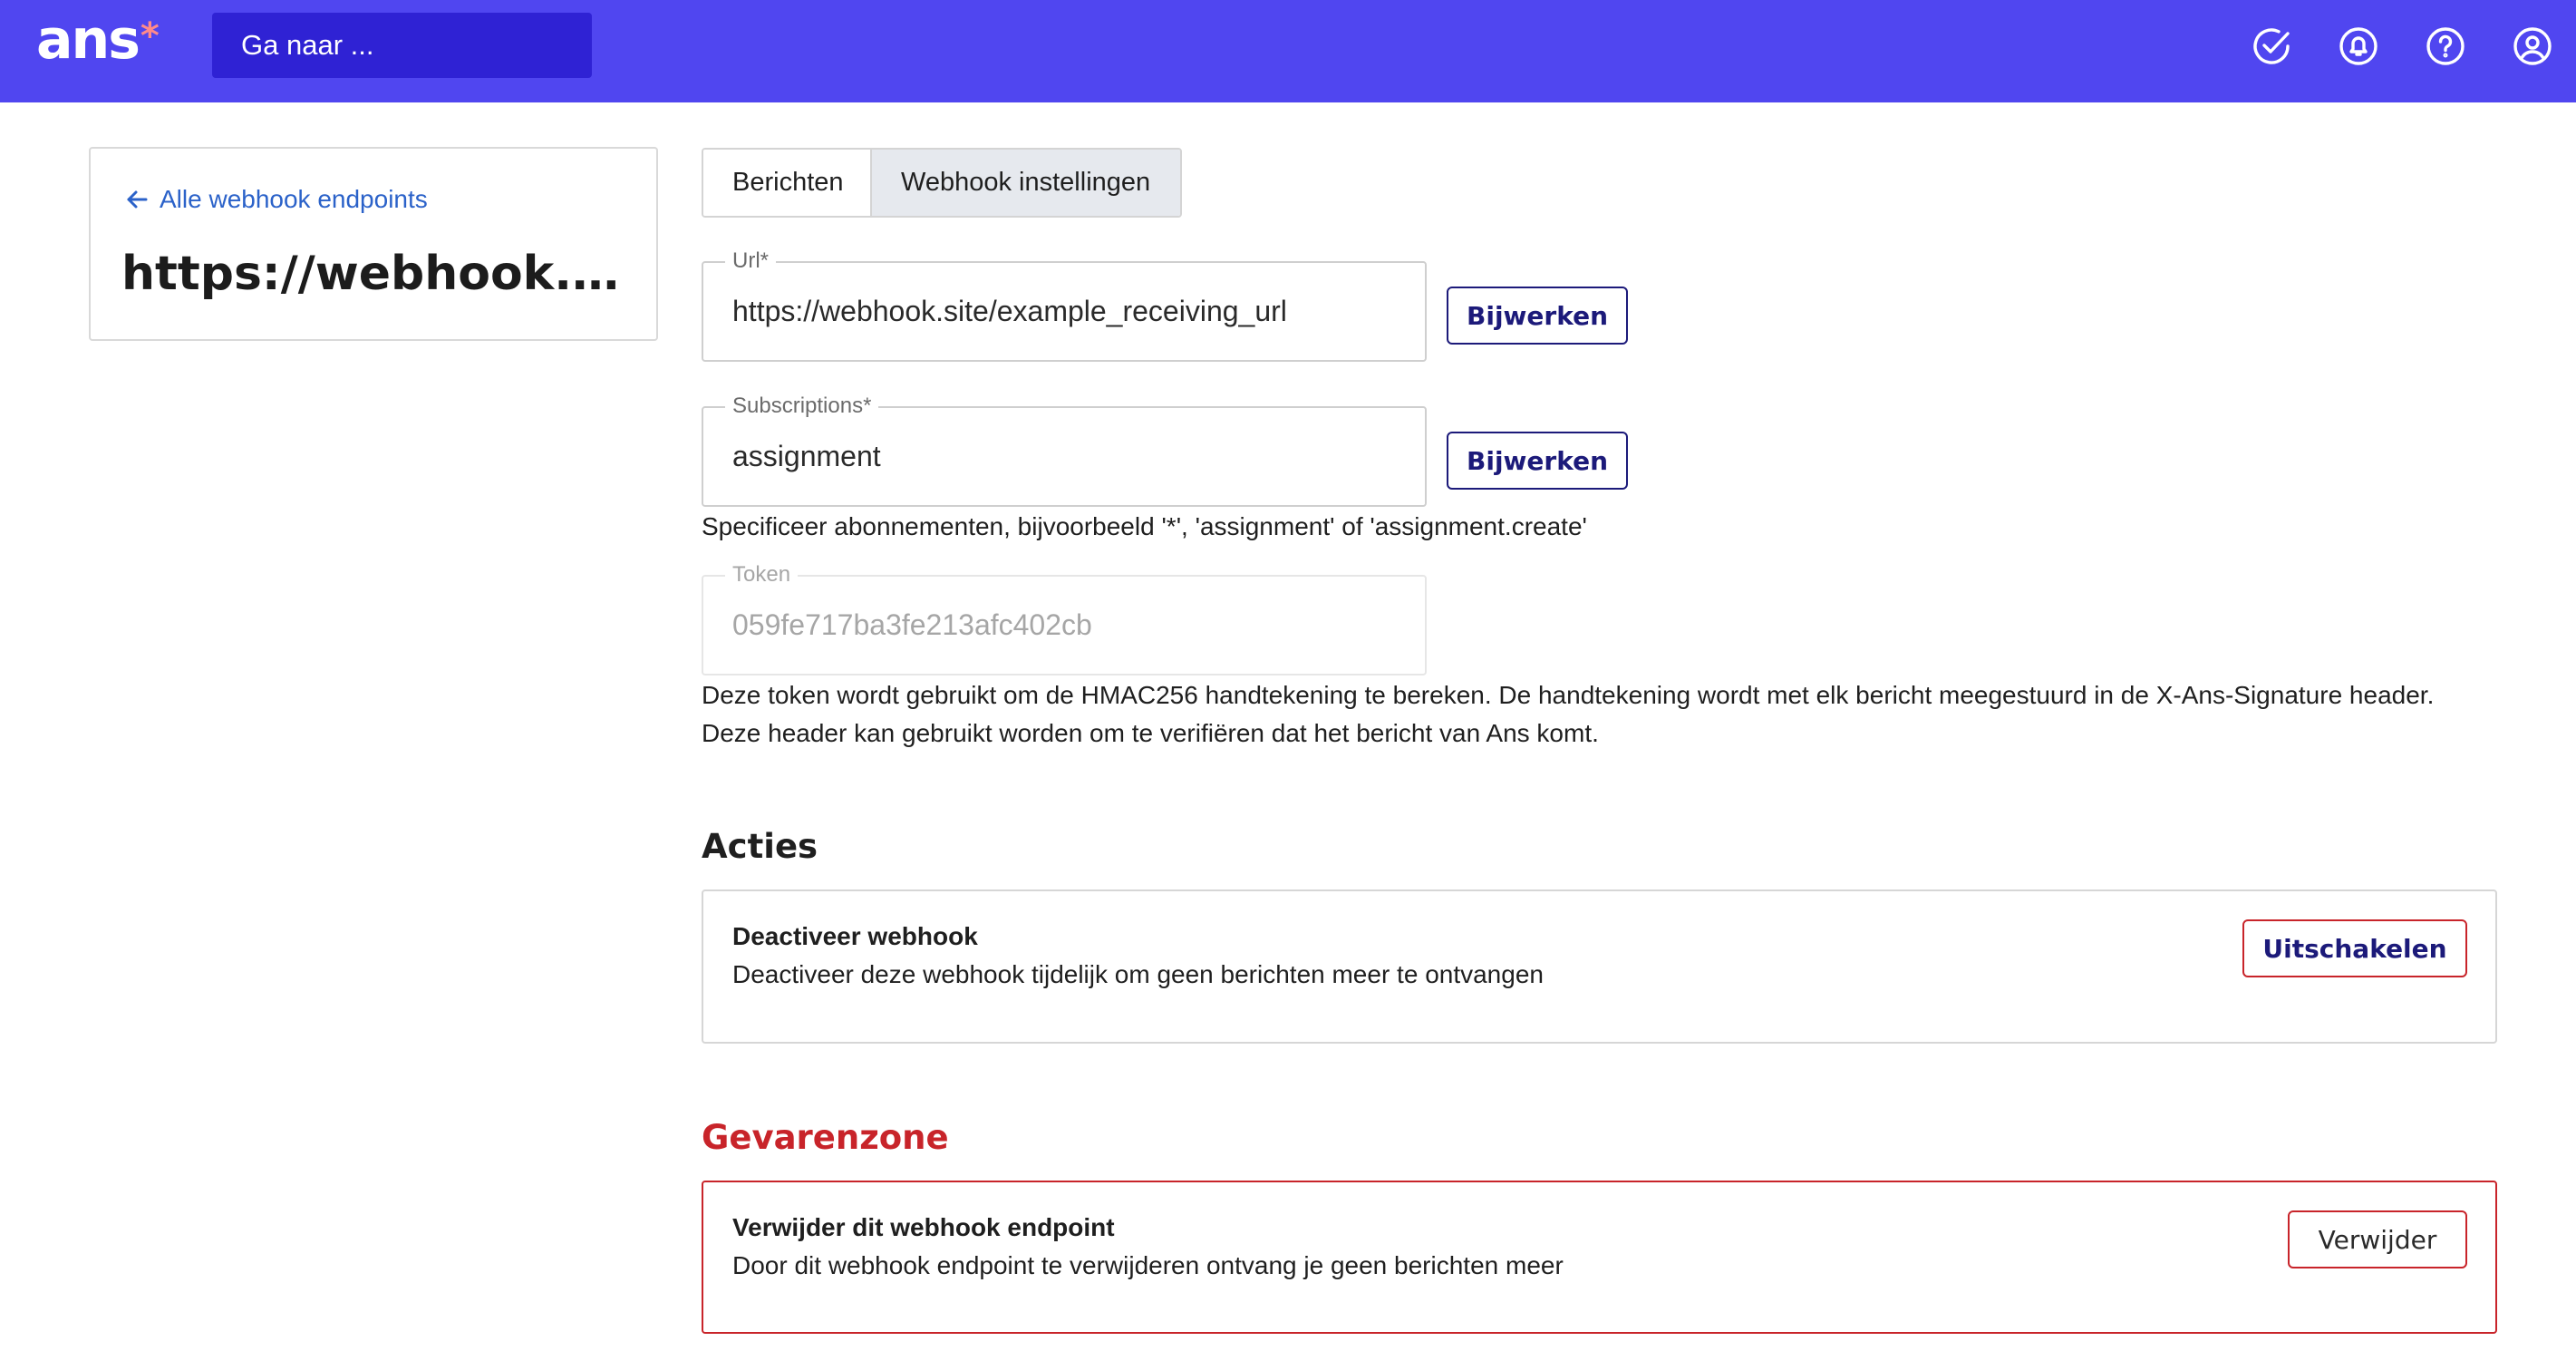 Image resolution: width=2576 pixels, height=1351 pixels. I want to click on ans-logo: ans*, so click(98, 40).